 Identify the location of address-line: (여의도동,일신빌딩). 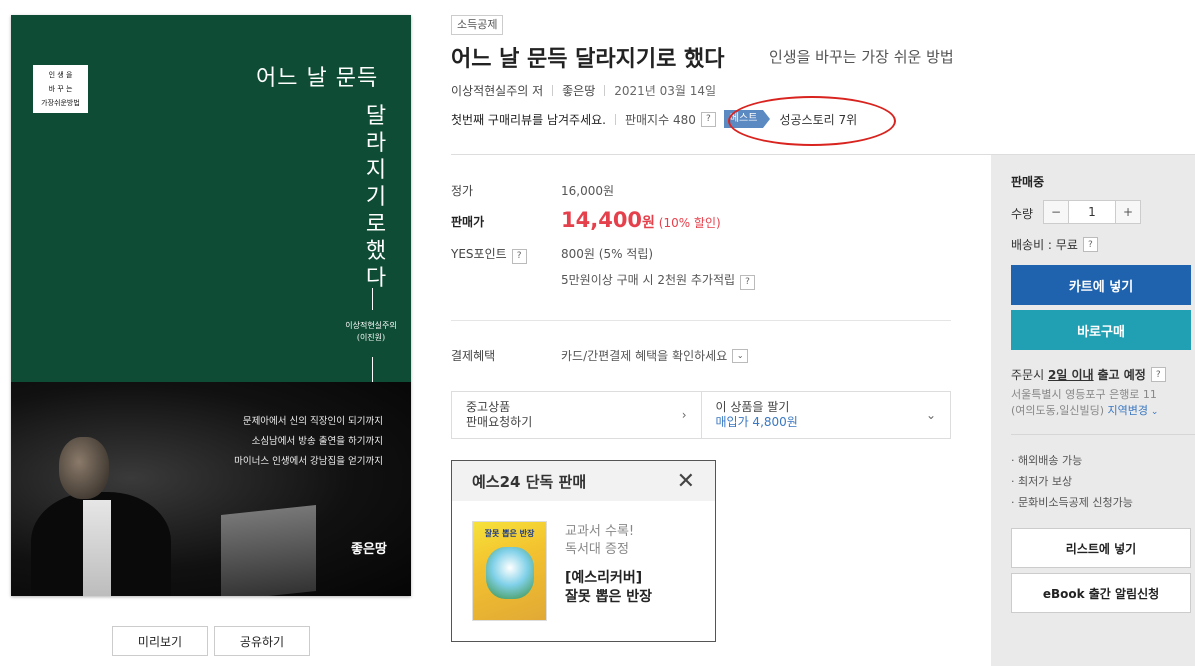
(1059, 410).